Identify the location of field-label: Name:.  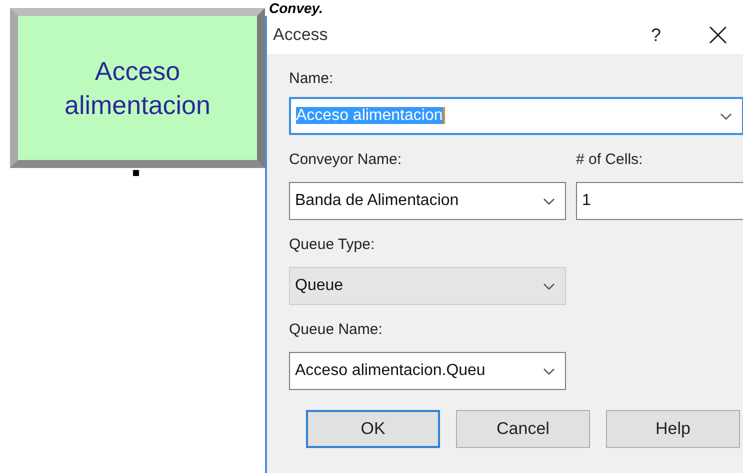
(311, 79).